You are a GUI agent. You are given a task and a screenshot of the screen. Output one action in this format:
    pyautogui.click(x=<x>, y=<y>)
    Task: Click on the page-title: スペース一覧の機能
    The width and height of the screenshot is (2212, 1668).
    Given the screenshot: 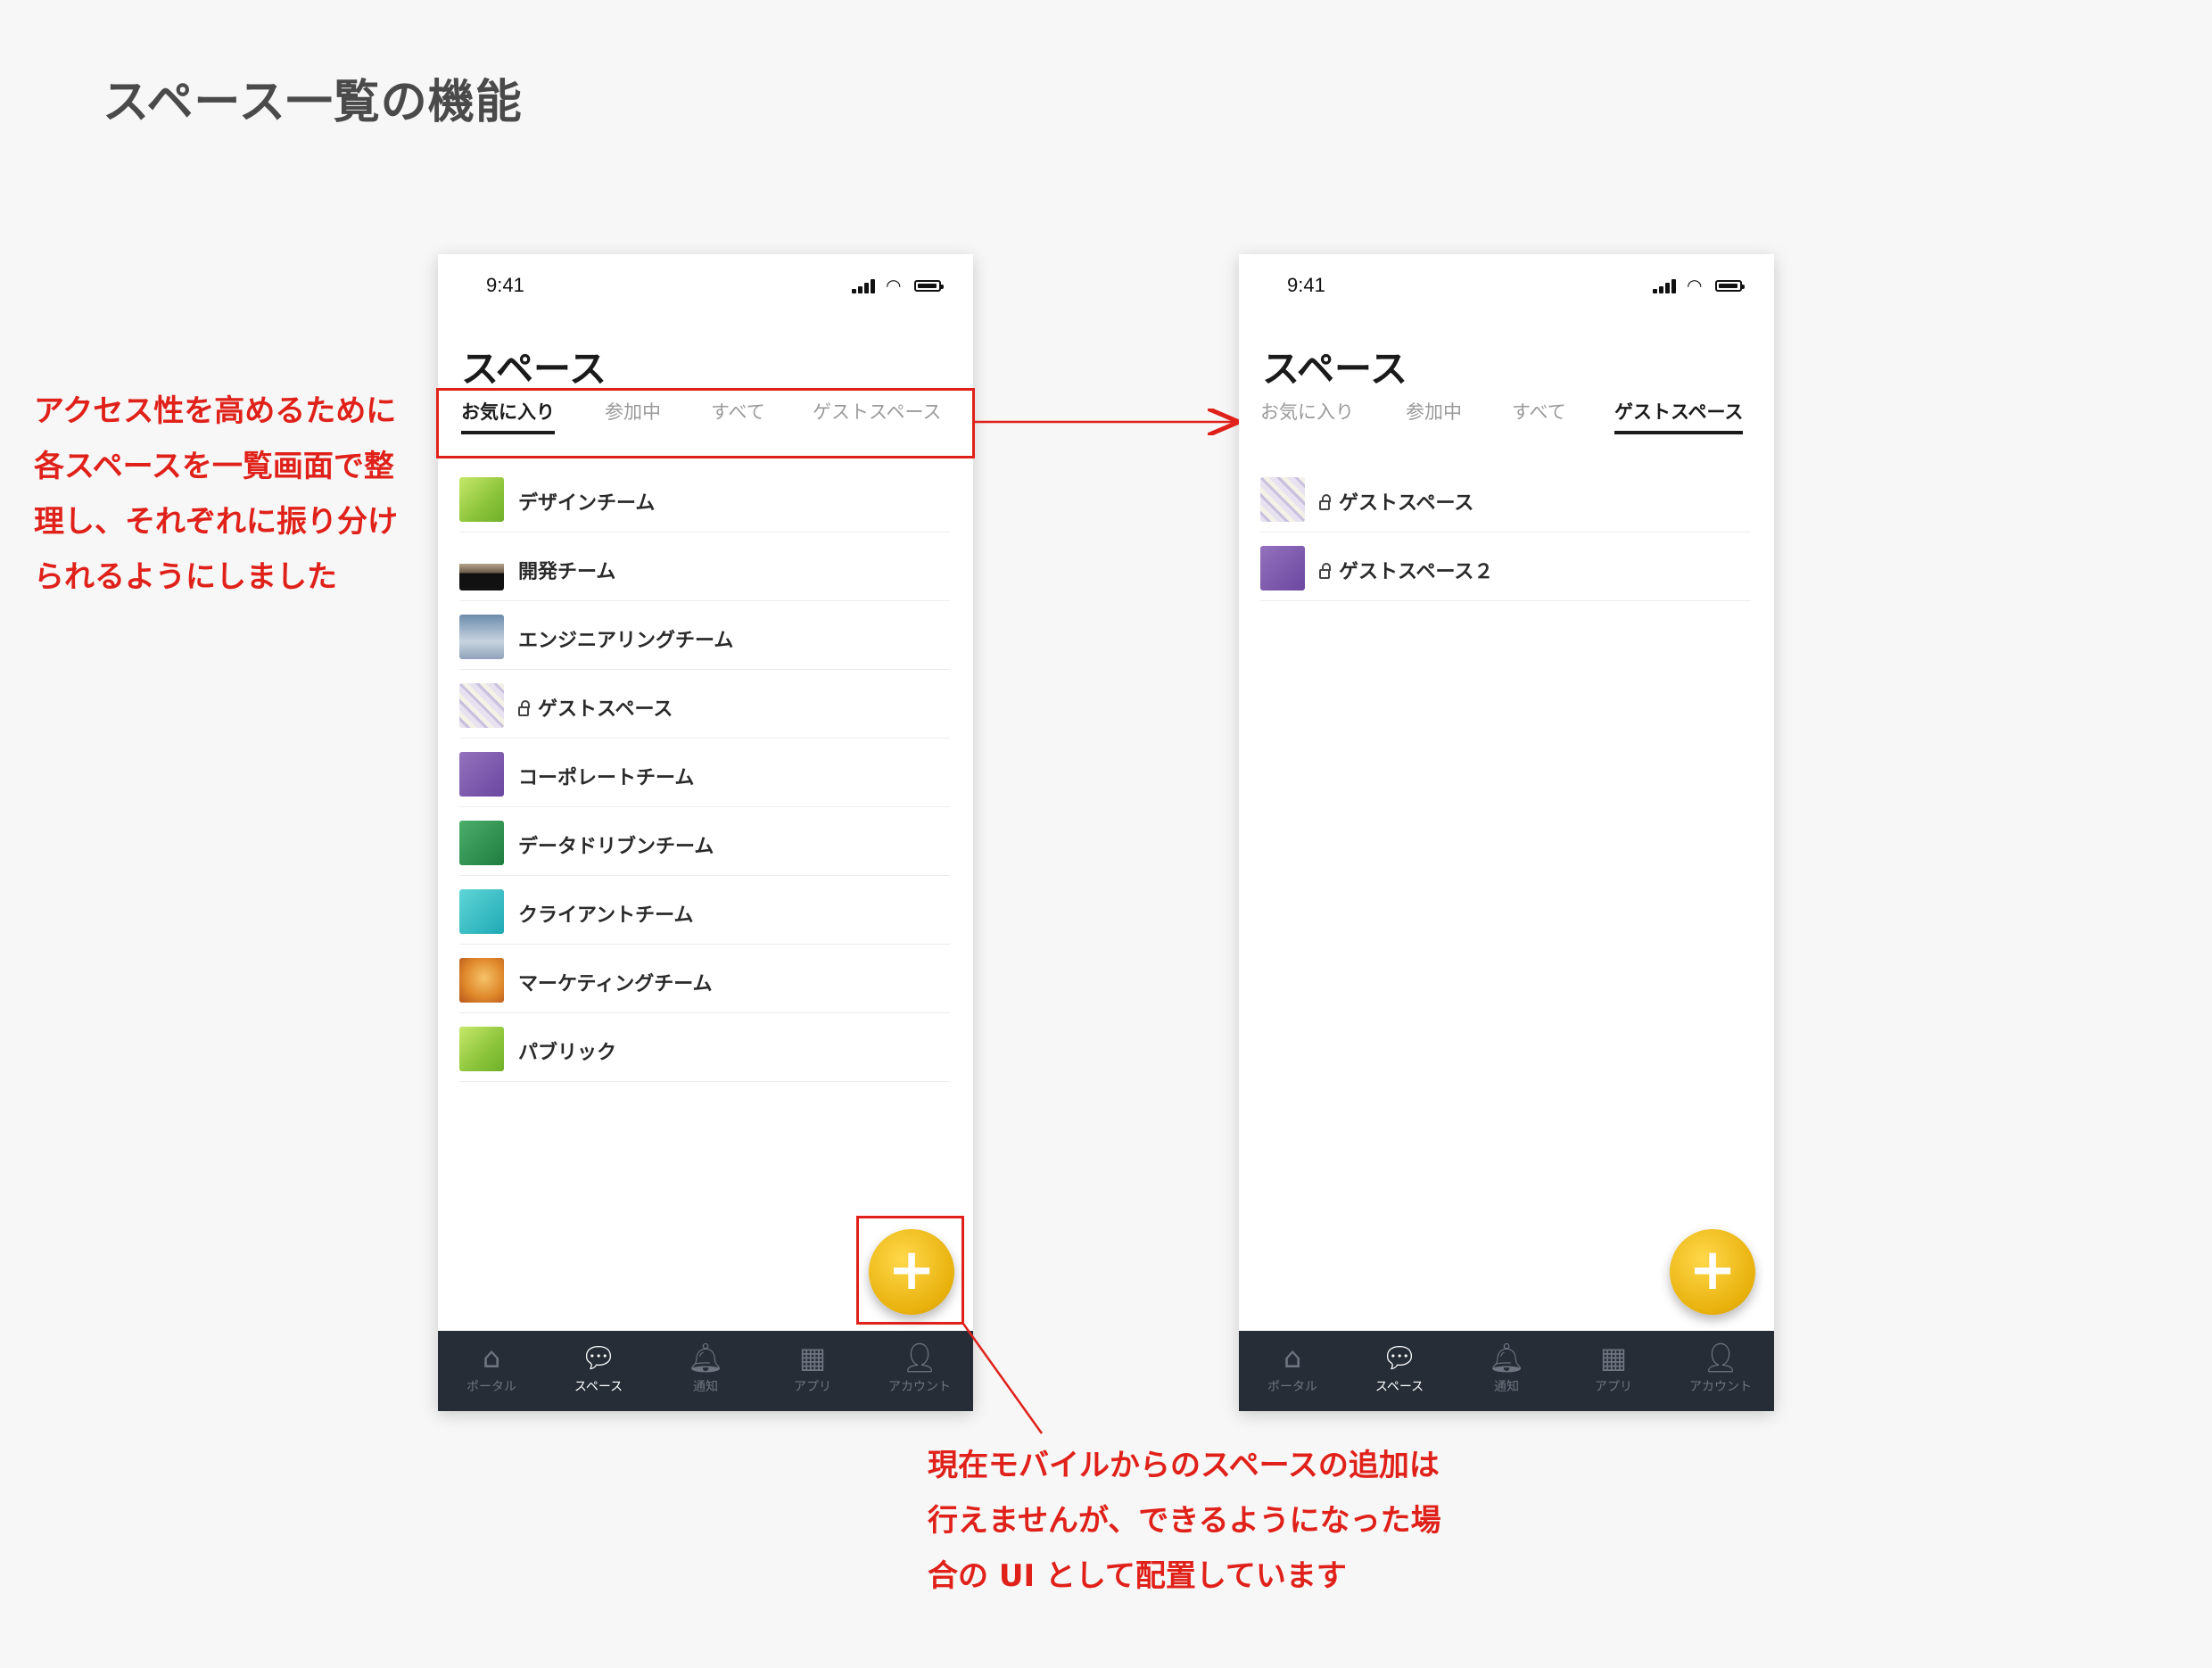 What is the action you would take?
    pyautogui.click(x=313, y=102)
    